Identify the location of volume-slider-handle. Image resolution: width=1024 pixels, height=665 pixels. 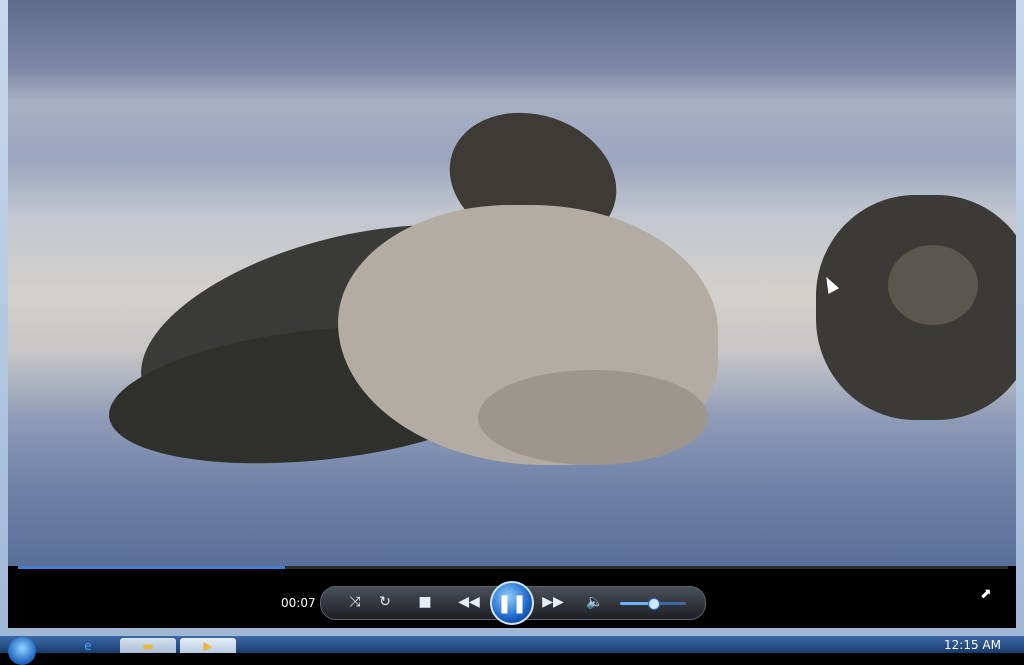
(654, 604).